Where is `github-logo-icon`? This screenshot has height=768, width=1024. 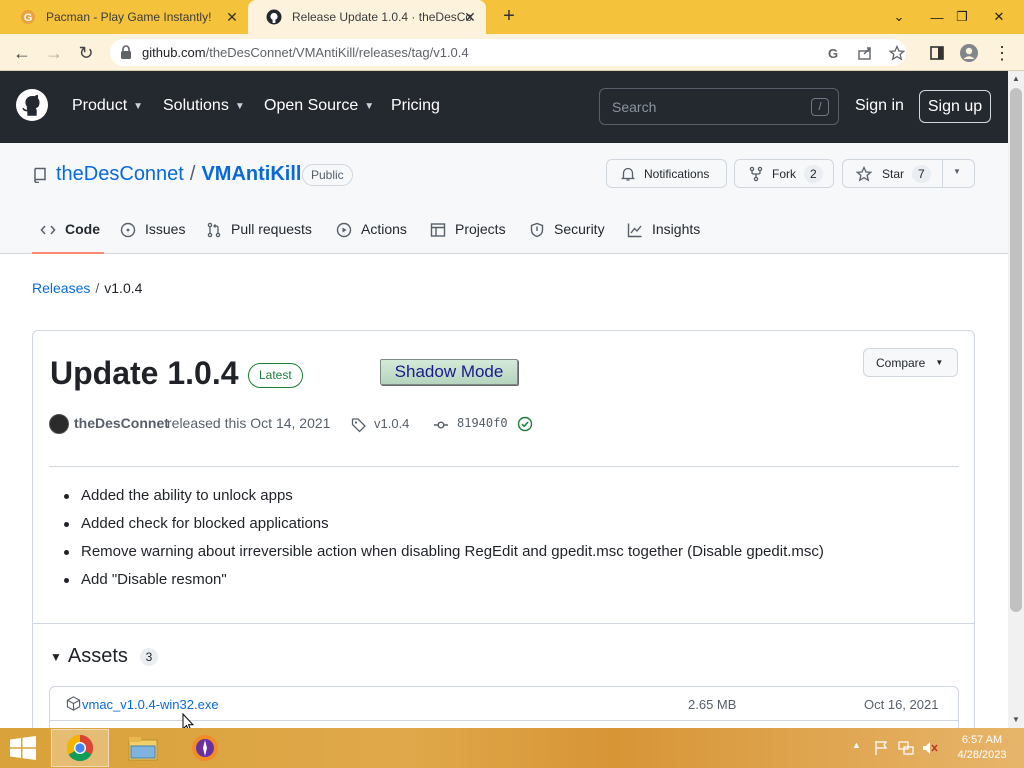 github-logo-icon is located at coordinates (32, 105).